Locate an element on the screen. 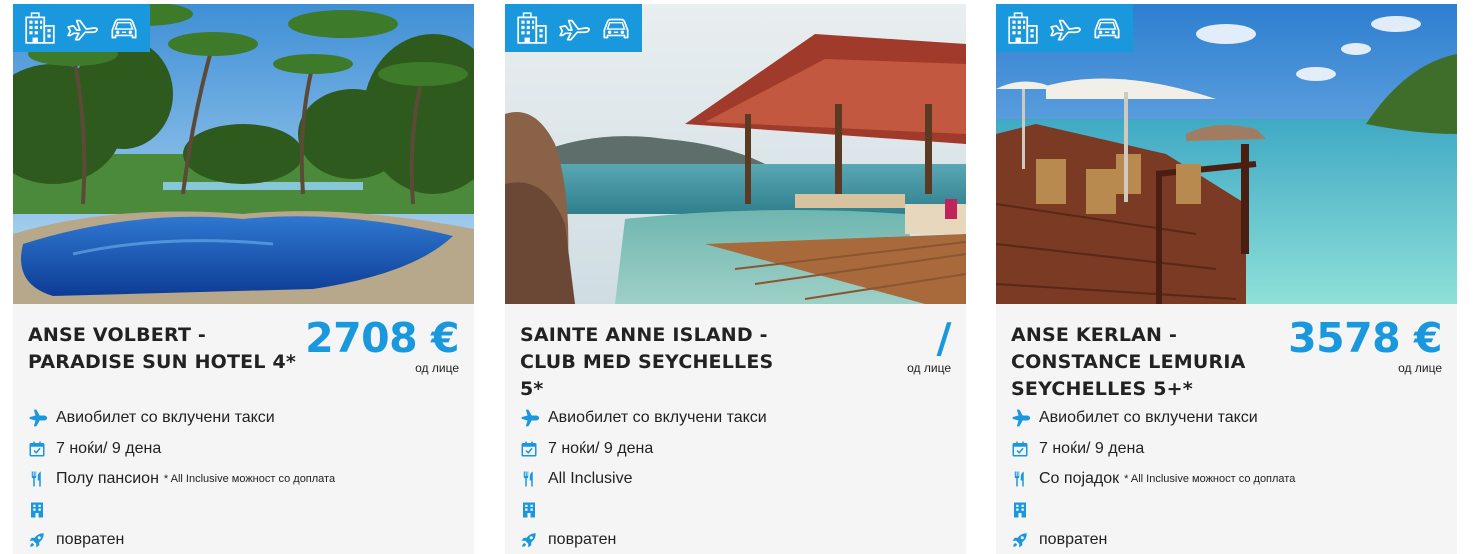 The width and height of the screenshot is (1476, 554). price-block: 3578 € од лице is located at coordinates (1365, 344).